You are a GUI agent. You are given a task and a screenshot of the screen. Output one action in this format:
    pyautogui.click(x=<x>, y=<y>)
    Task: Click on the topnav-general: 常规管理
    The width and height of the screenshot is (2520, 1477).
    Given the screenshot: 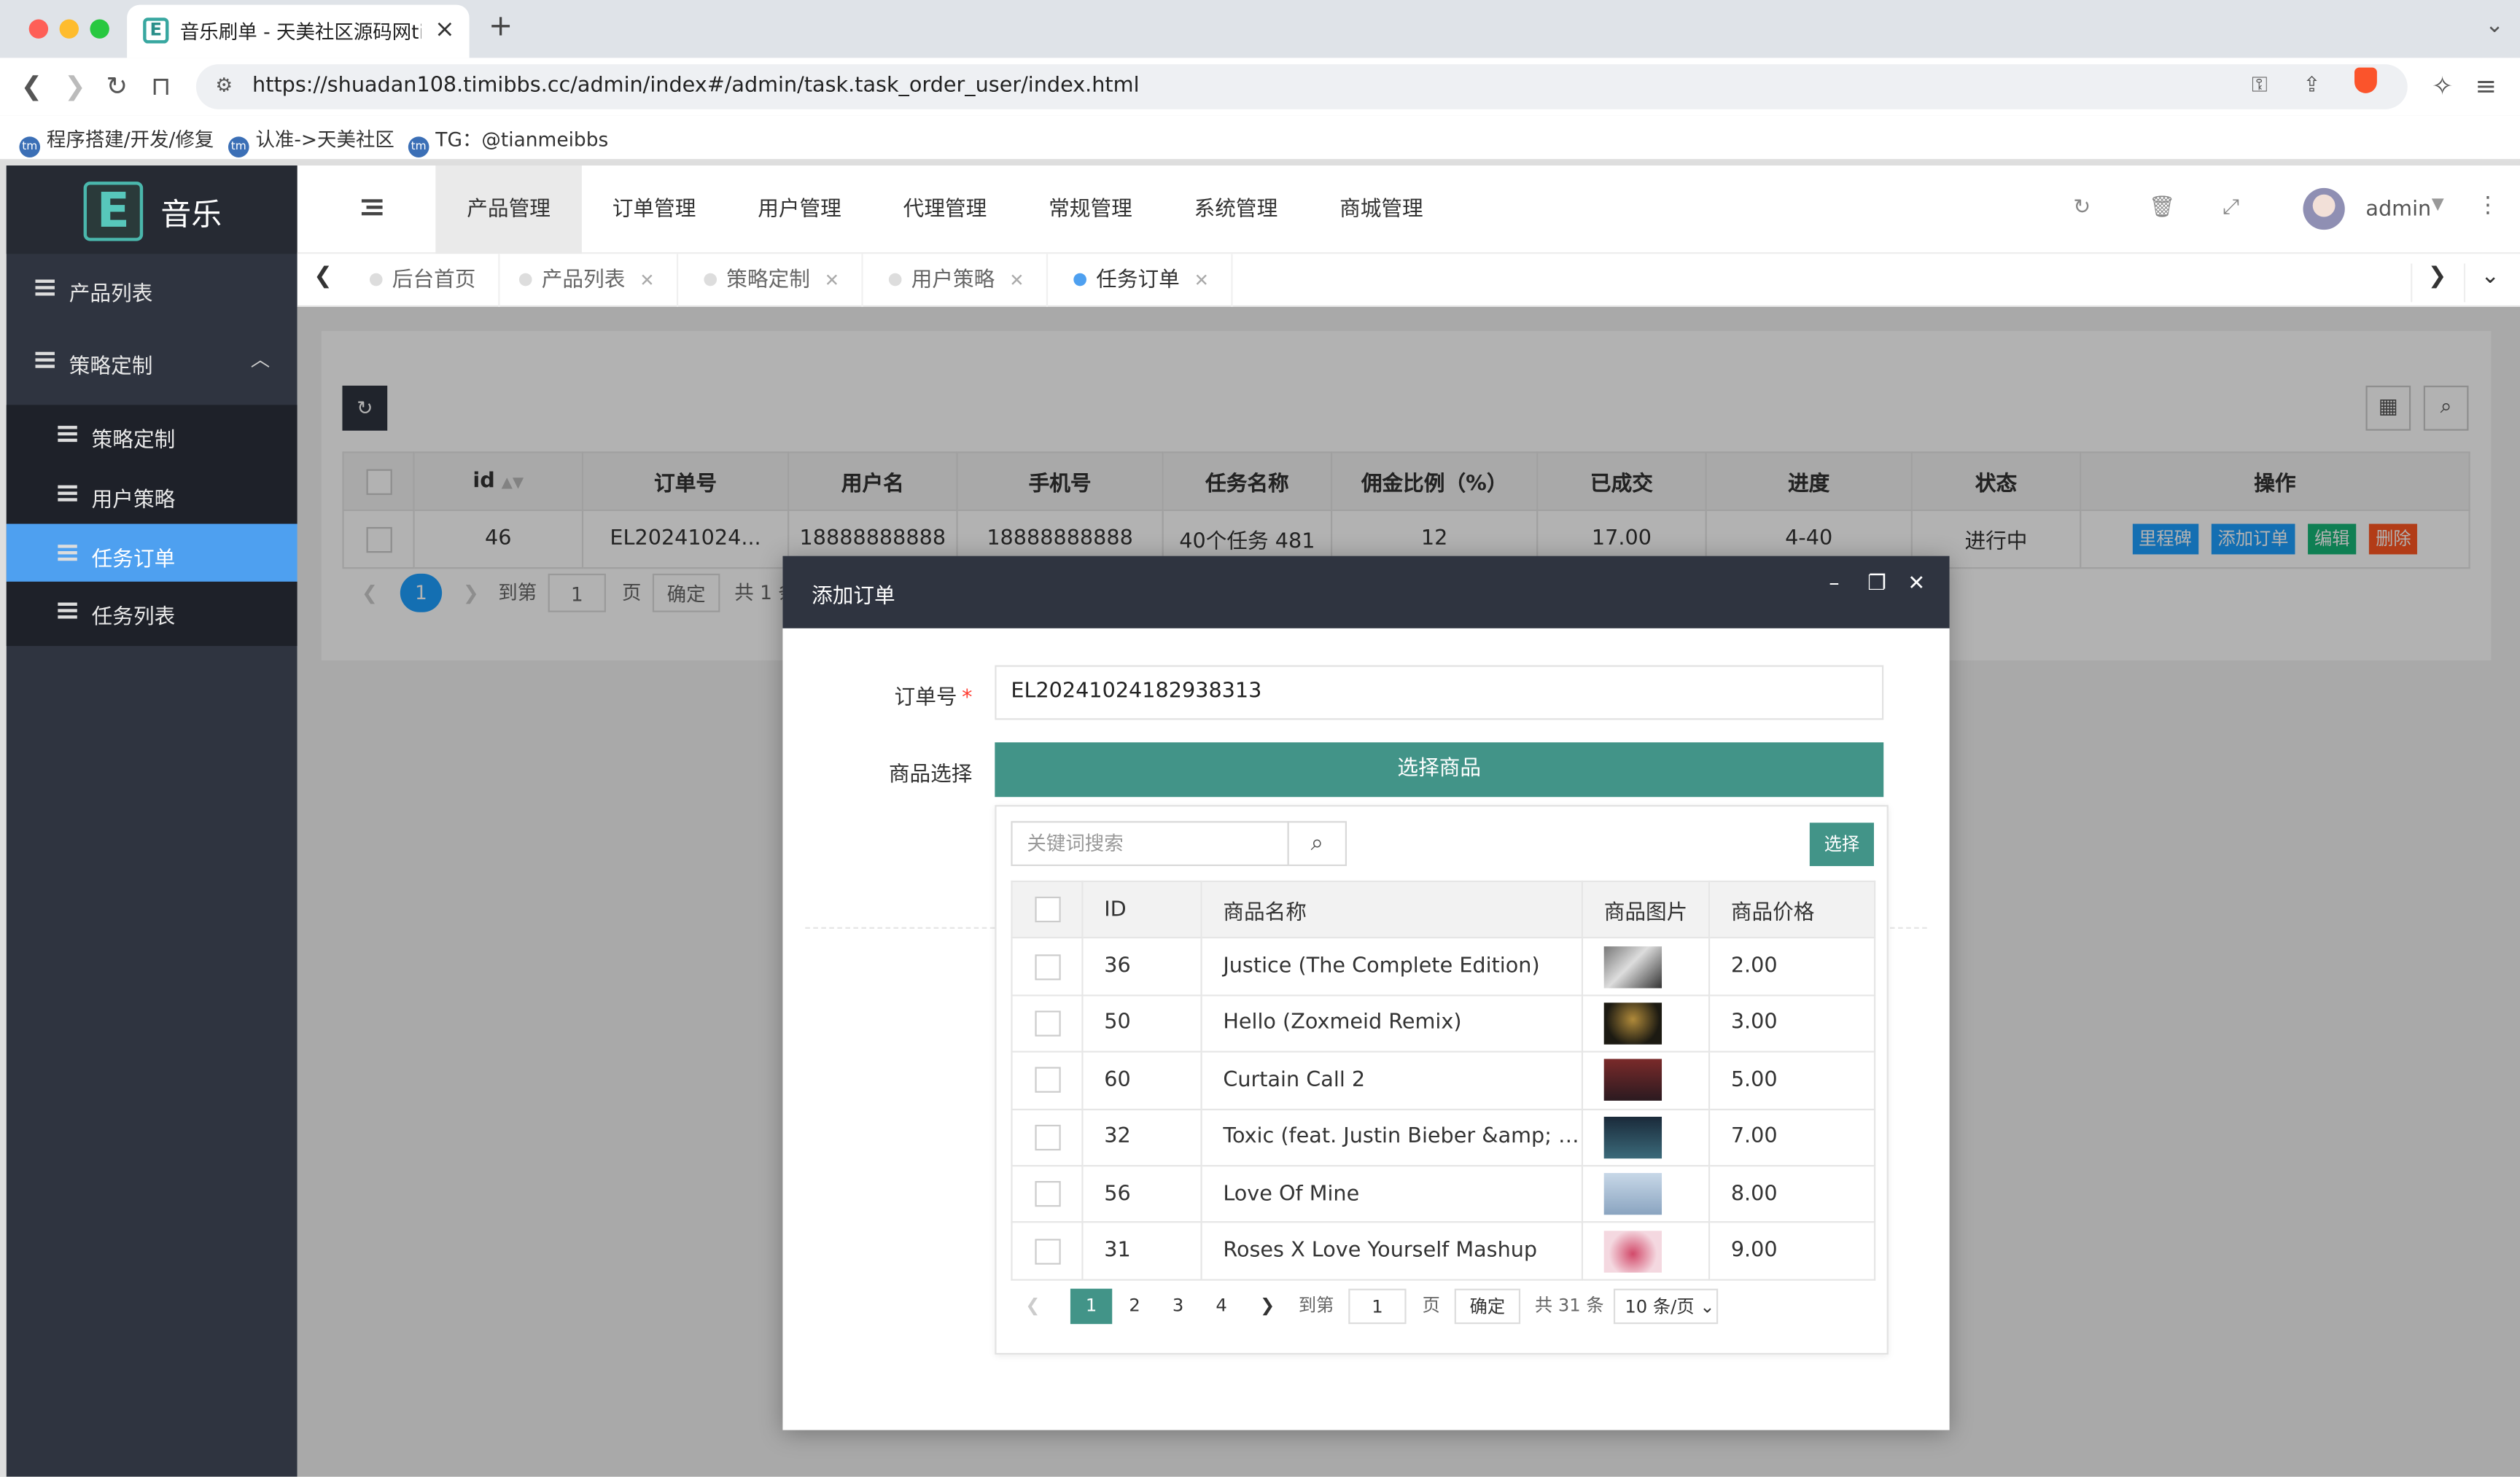 What is the action you would take?
    pyautogui.click(x=1090, y=210)
    